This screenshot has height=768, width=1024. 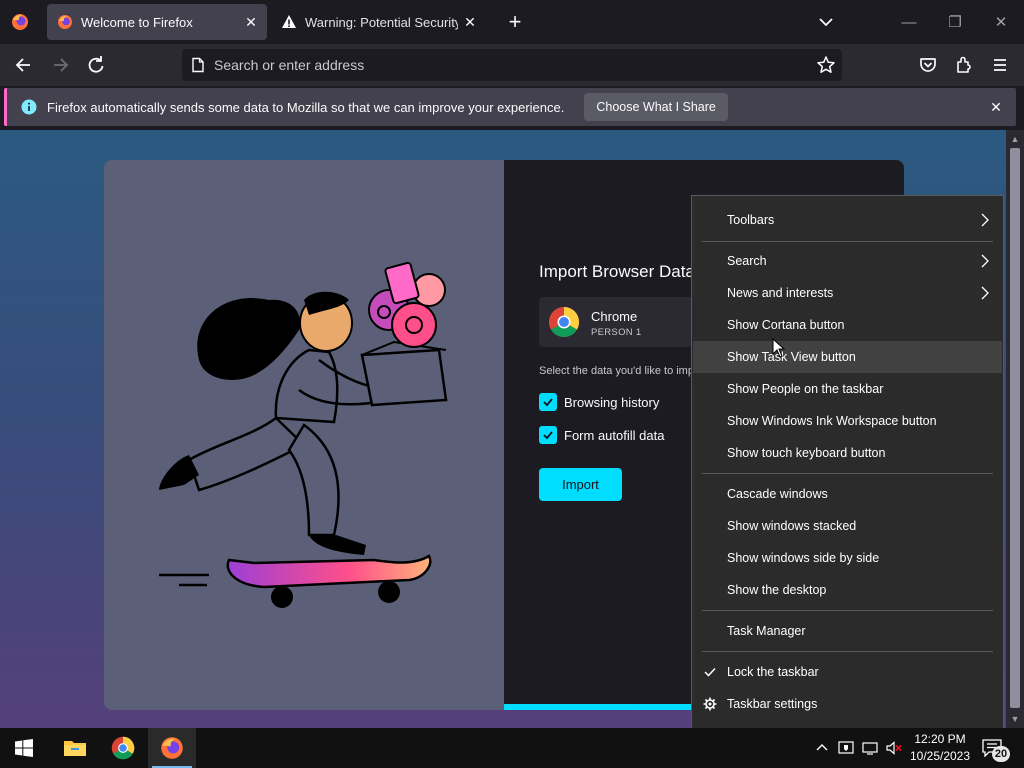 What do you see at coordinates (791, 357) in the screenshot?
I see `menu-item-label: Show Task View button` at bounding box center [791, 357].